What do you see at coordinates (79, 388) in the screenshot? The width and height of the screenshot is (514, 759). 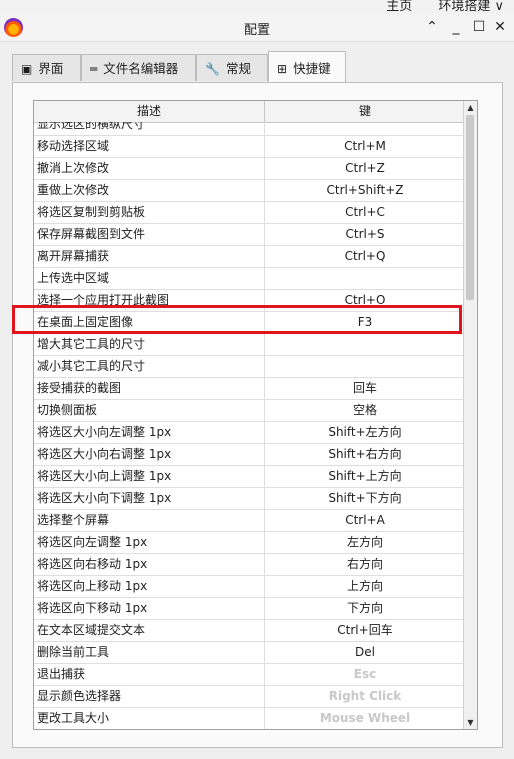 I see `shortcut-description: 接受捕获的截图` at bounding box center [79, 388].